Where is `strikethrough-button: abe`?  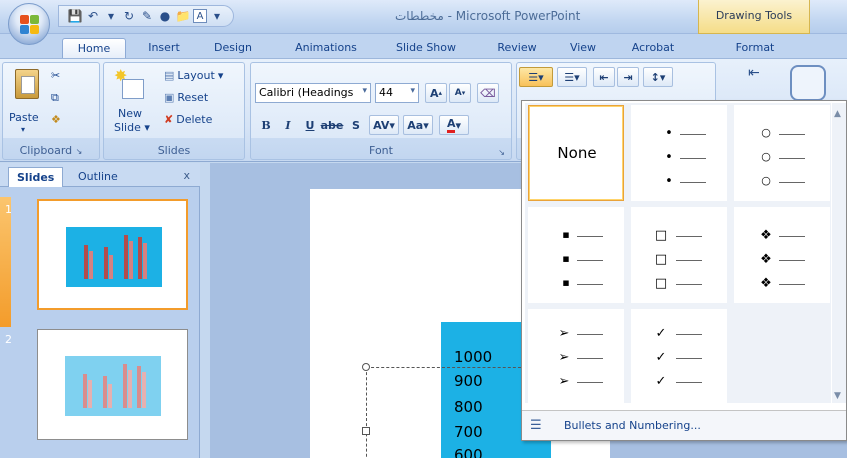 strikethrough-button: abe is located at coordinates (332, 125).